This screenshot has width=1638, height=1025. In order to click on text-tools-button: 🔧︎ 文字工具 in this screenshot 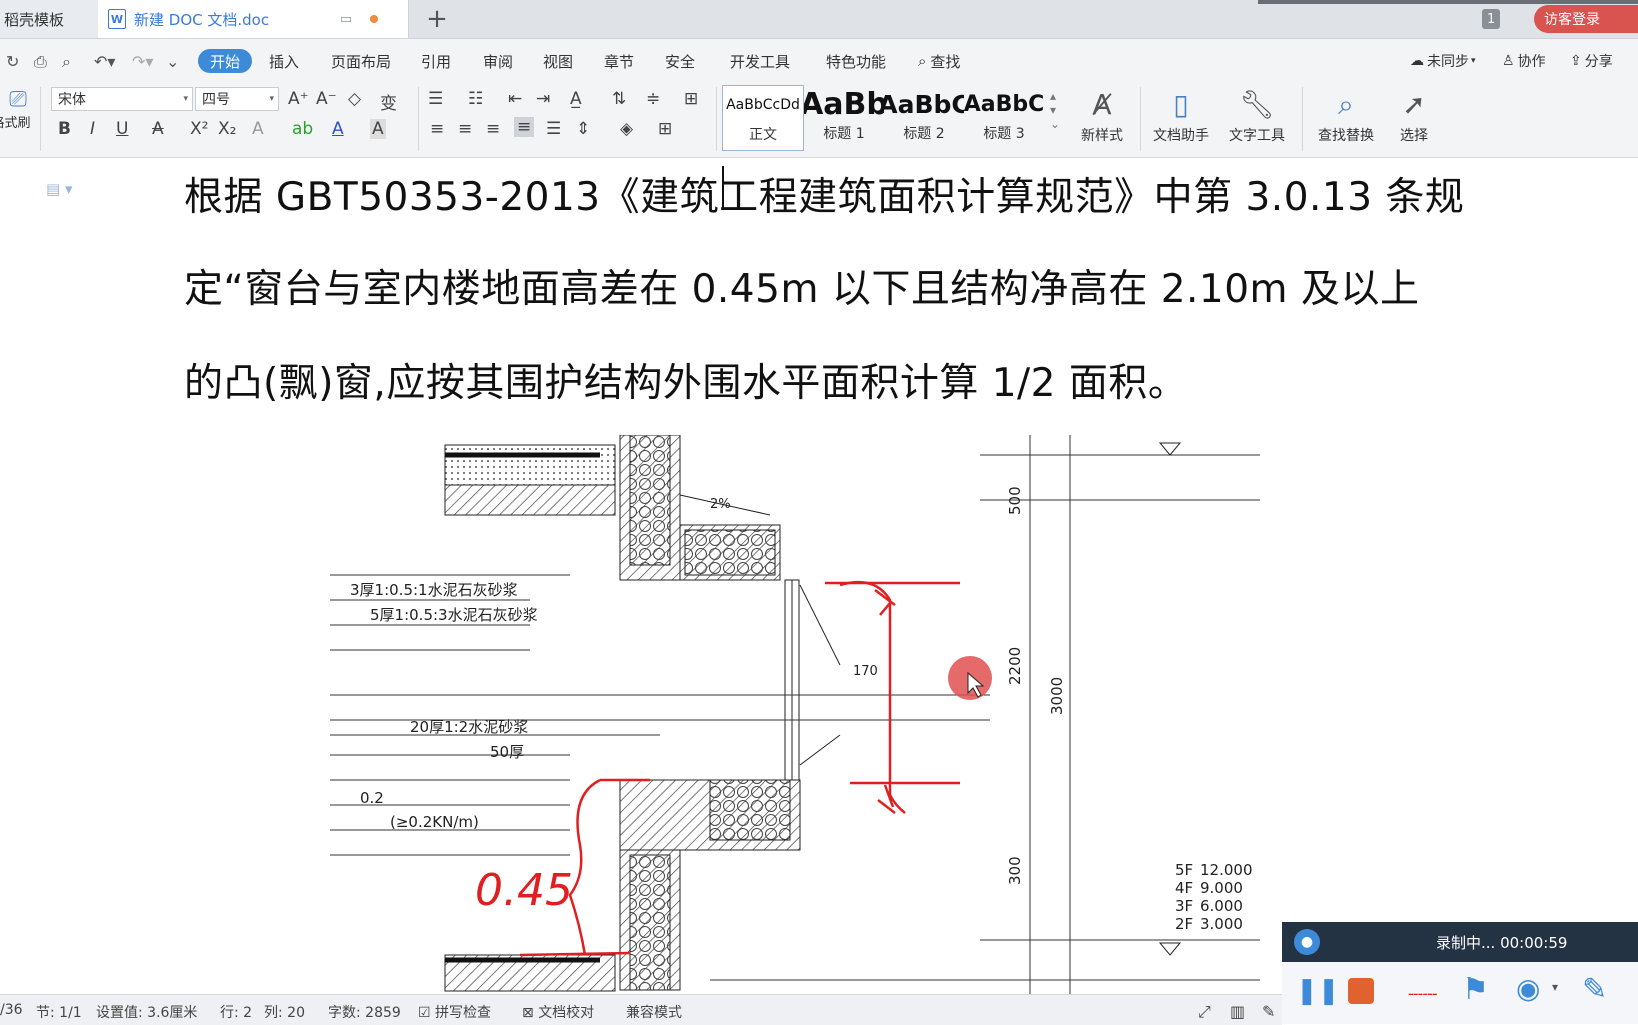, I will do `click(1257, 115)`.